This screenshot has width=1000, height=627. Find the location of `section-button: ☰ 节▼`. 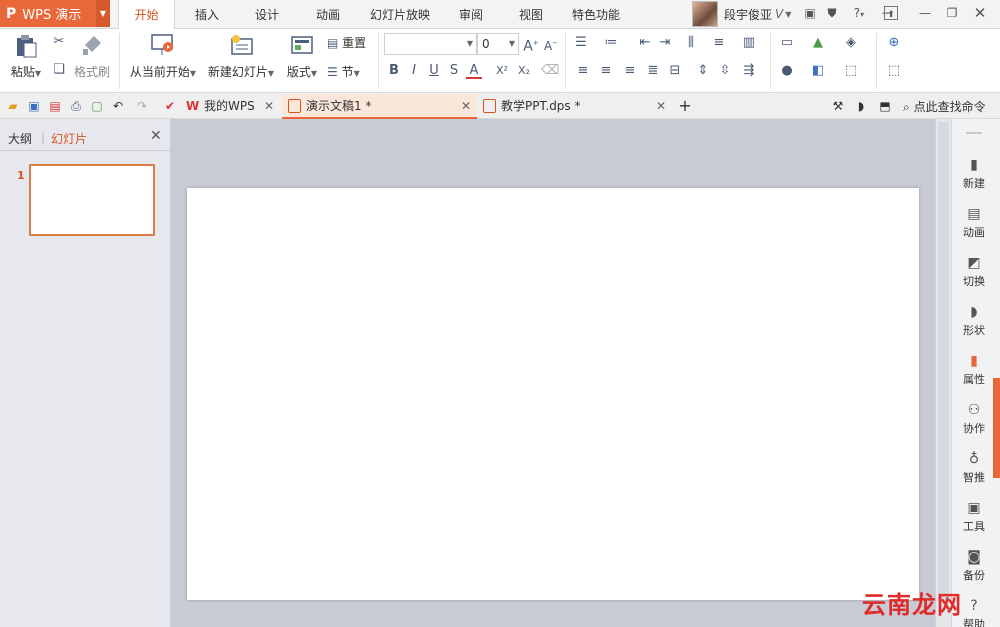

section-button: ☰ 节▼ is located at coordinates (350, 71).